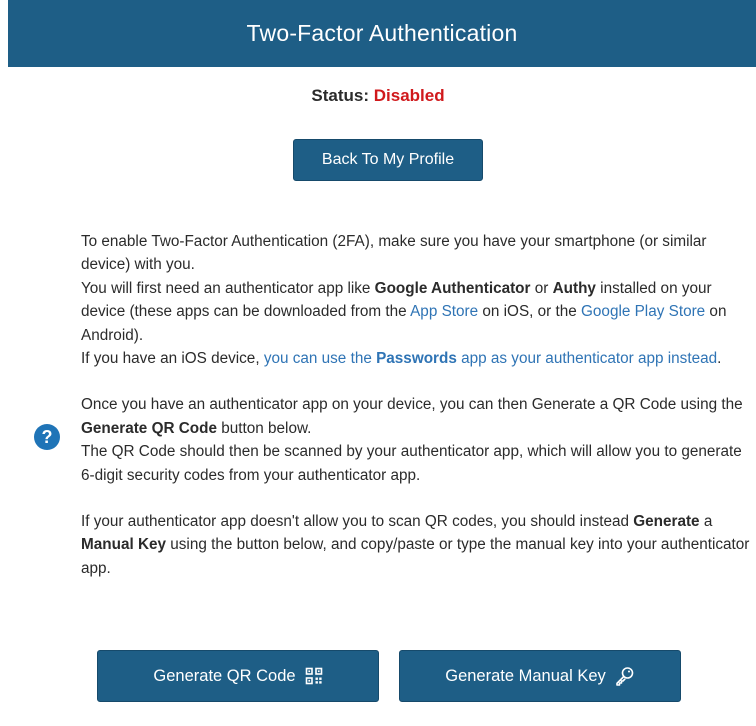  Describe the element at coordinates (314, 676) in the screenshot. I see `qr-code-icon` at that location.